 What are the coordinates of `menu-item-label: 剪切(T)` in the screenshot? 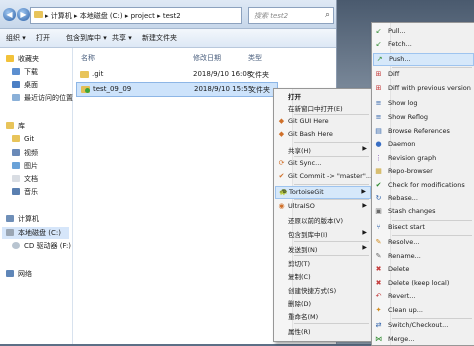 It's located at (299, 264).